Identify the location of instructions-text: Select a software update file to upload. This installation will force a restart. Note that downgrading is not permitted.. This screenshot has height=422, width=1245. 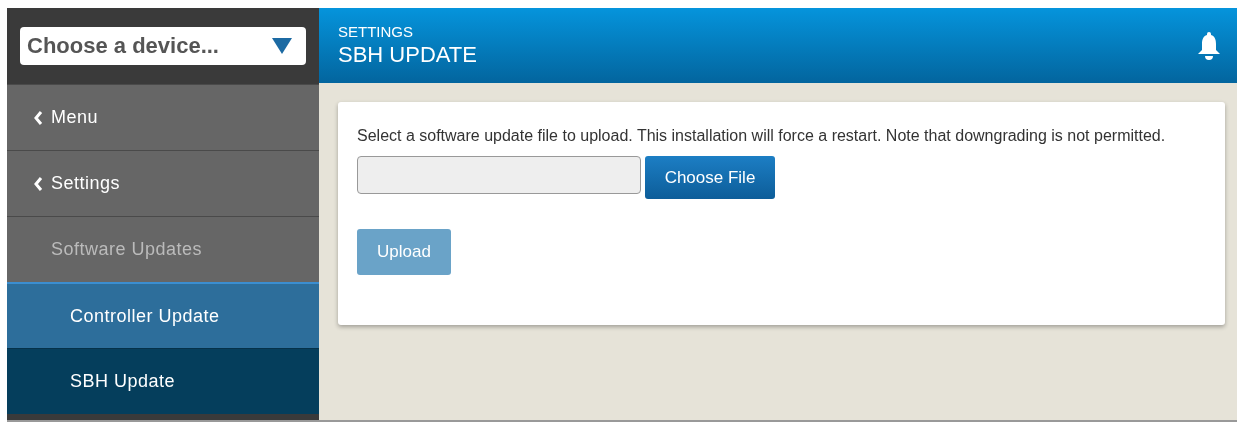
(762, 136).